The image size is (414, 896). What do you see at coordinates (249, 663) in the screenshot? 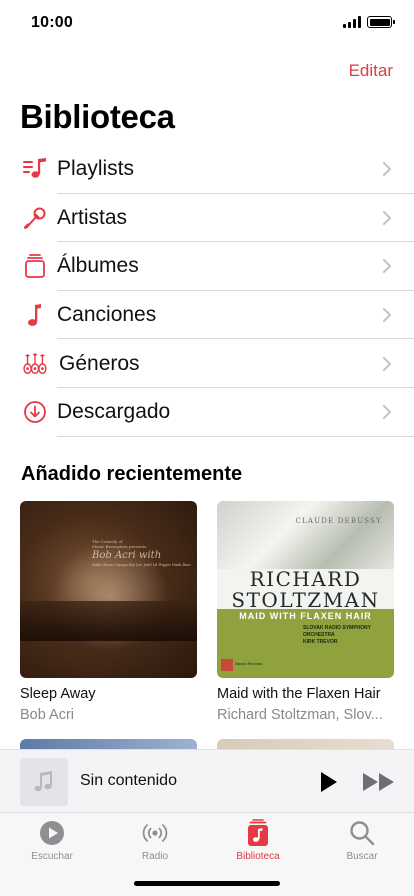
I see `cover-text: Naxos Records` at bounding box center [249, 663].